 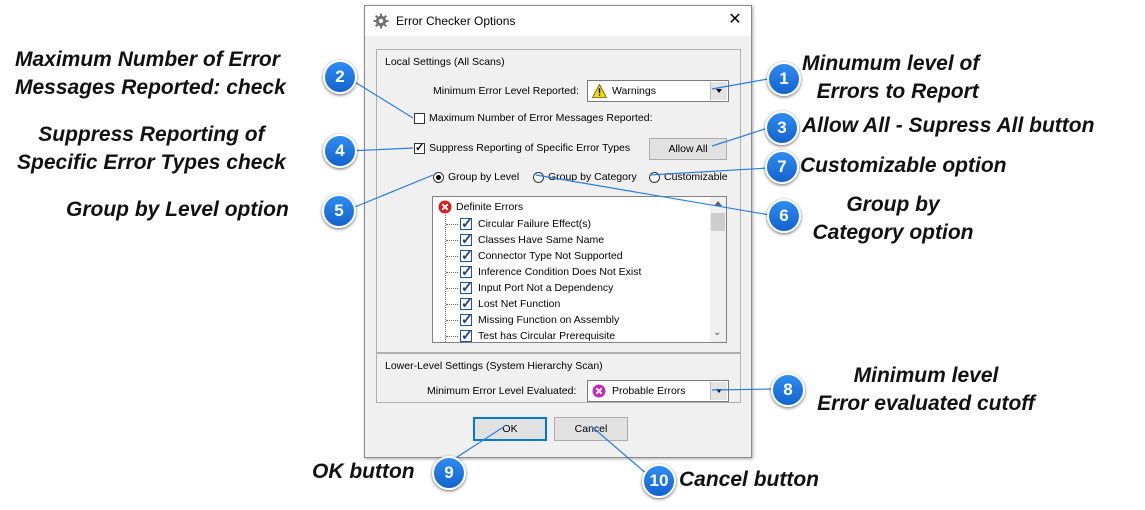 What do you see at coordinates (784, 79) in the screenshot?
I see `callout-badge-1: 1` at bounding box center [784, 79].